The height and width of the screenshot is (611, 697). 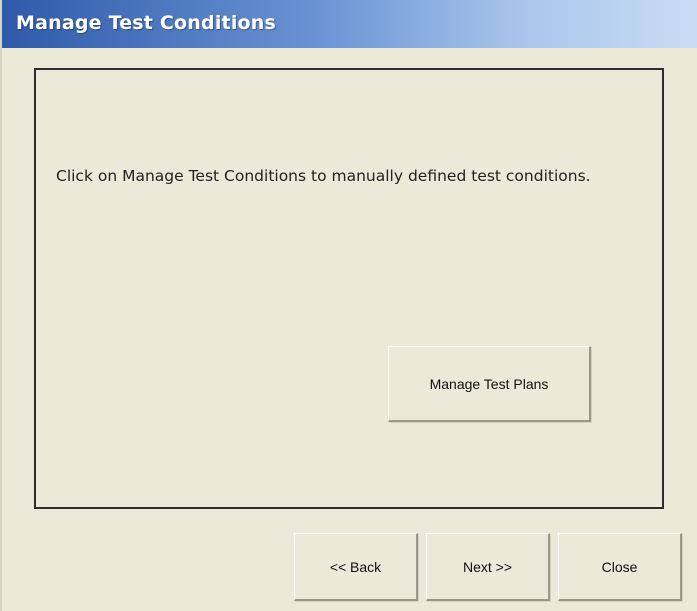 I want to click on close-button: Close, so click(x=620, y=567).